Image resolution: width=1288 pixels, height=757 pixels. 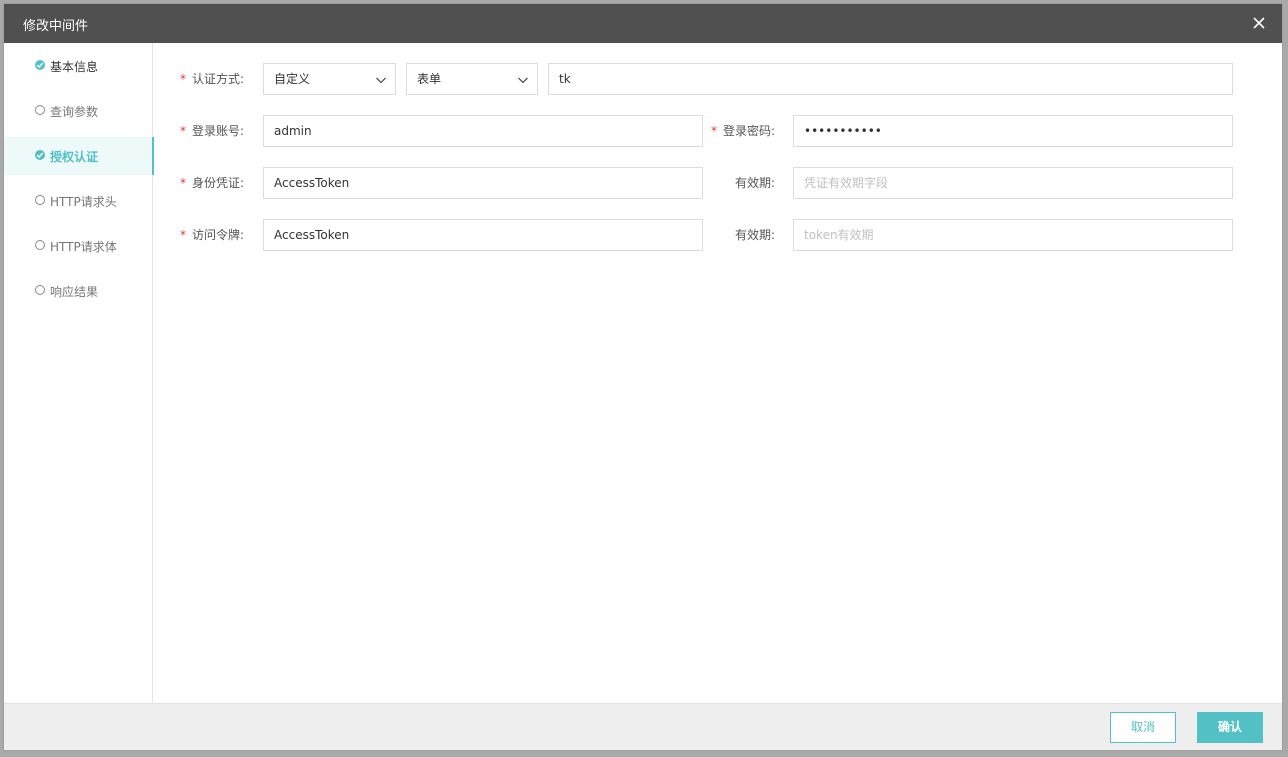 I want to click on access-token-input, so click(x=483, y=235).